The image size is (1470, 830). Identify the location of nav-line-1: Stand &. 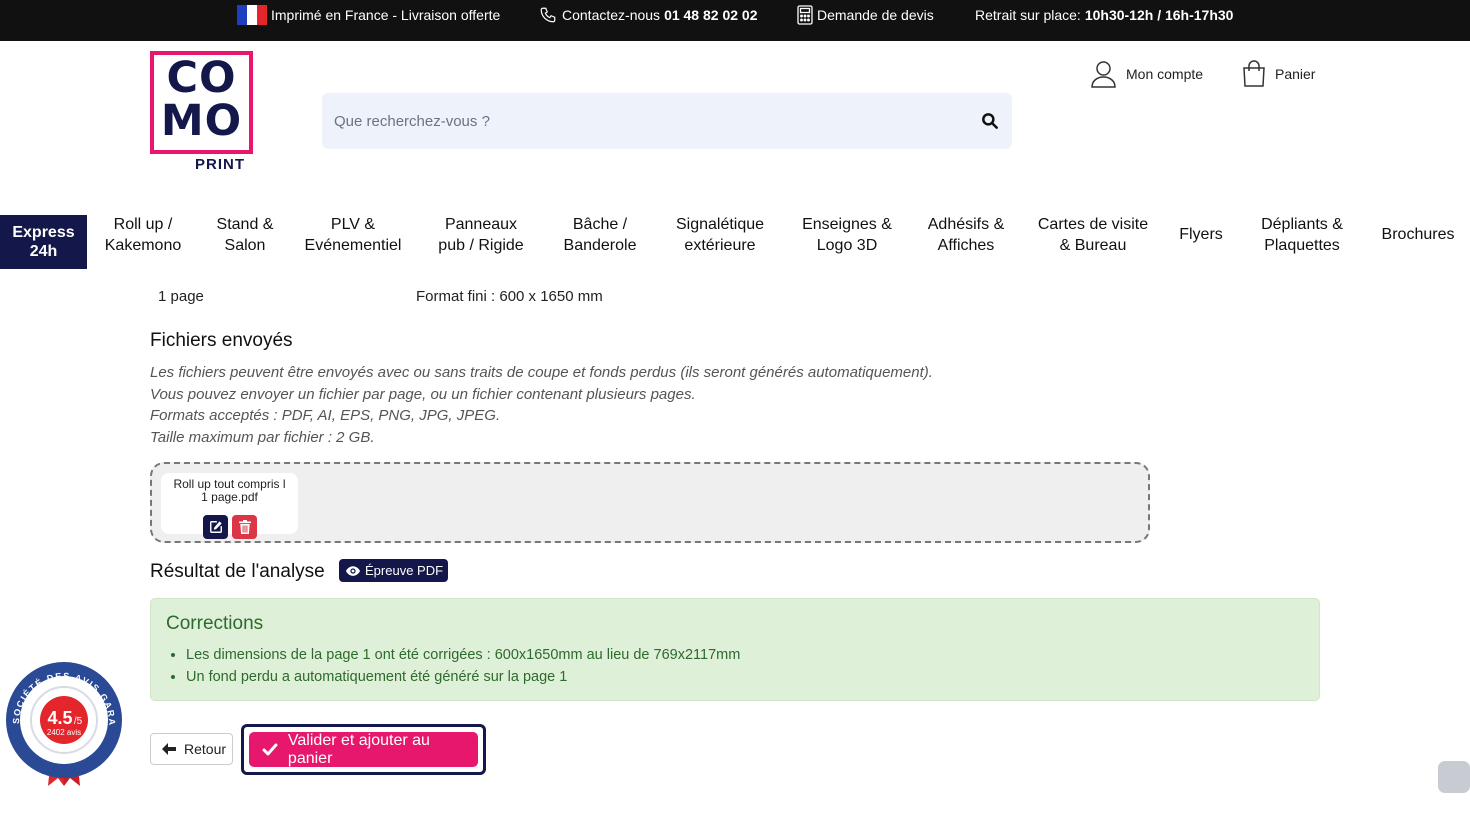
(245, 224).